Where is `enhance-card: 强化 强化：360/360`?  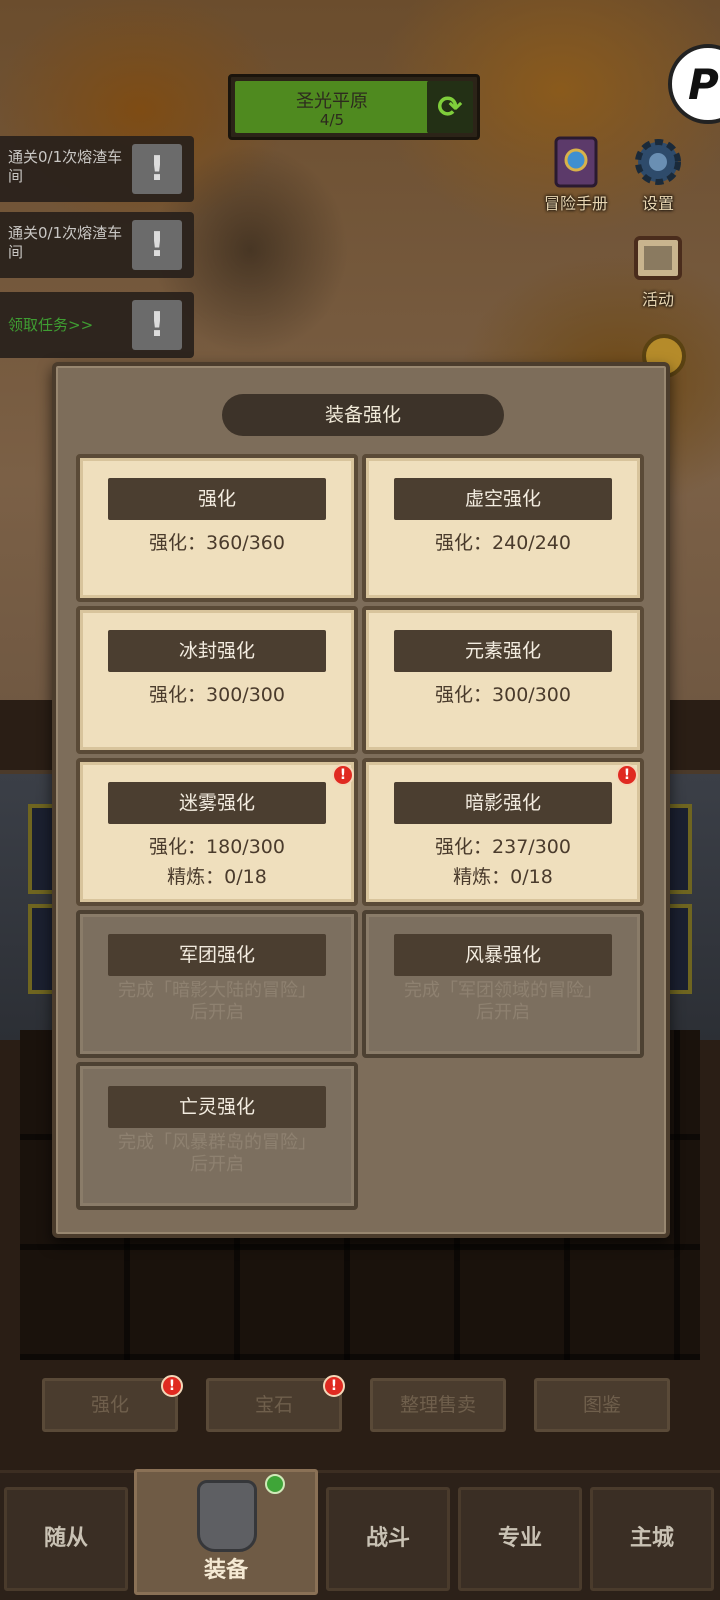
enhance-card: 强化 强化：360/360 is located at coordinates (217, 528).